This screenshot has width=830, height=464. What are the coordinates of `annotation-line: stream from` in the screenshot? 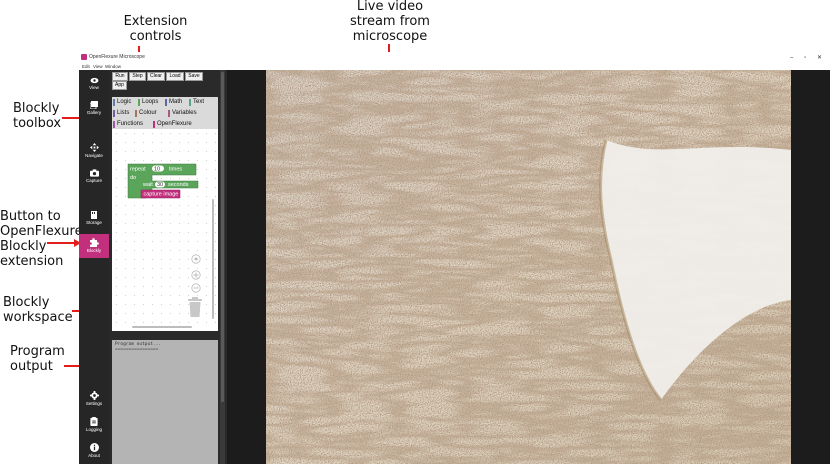 It's located at (390, 21).